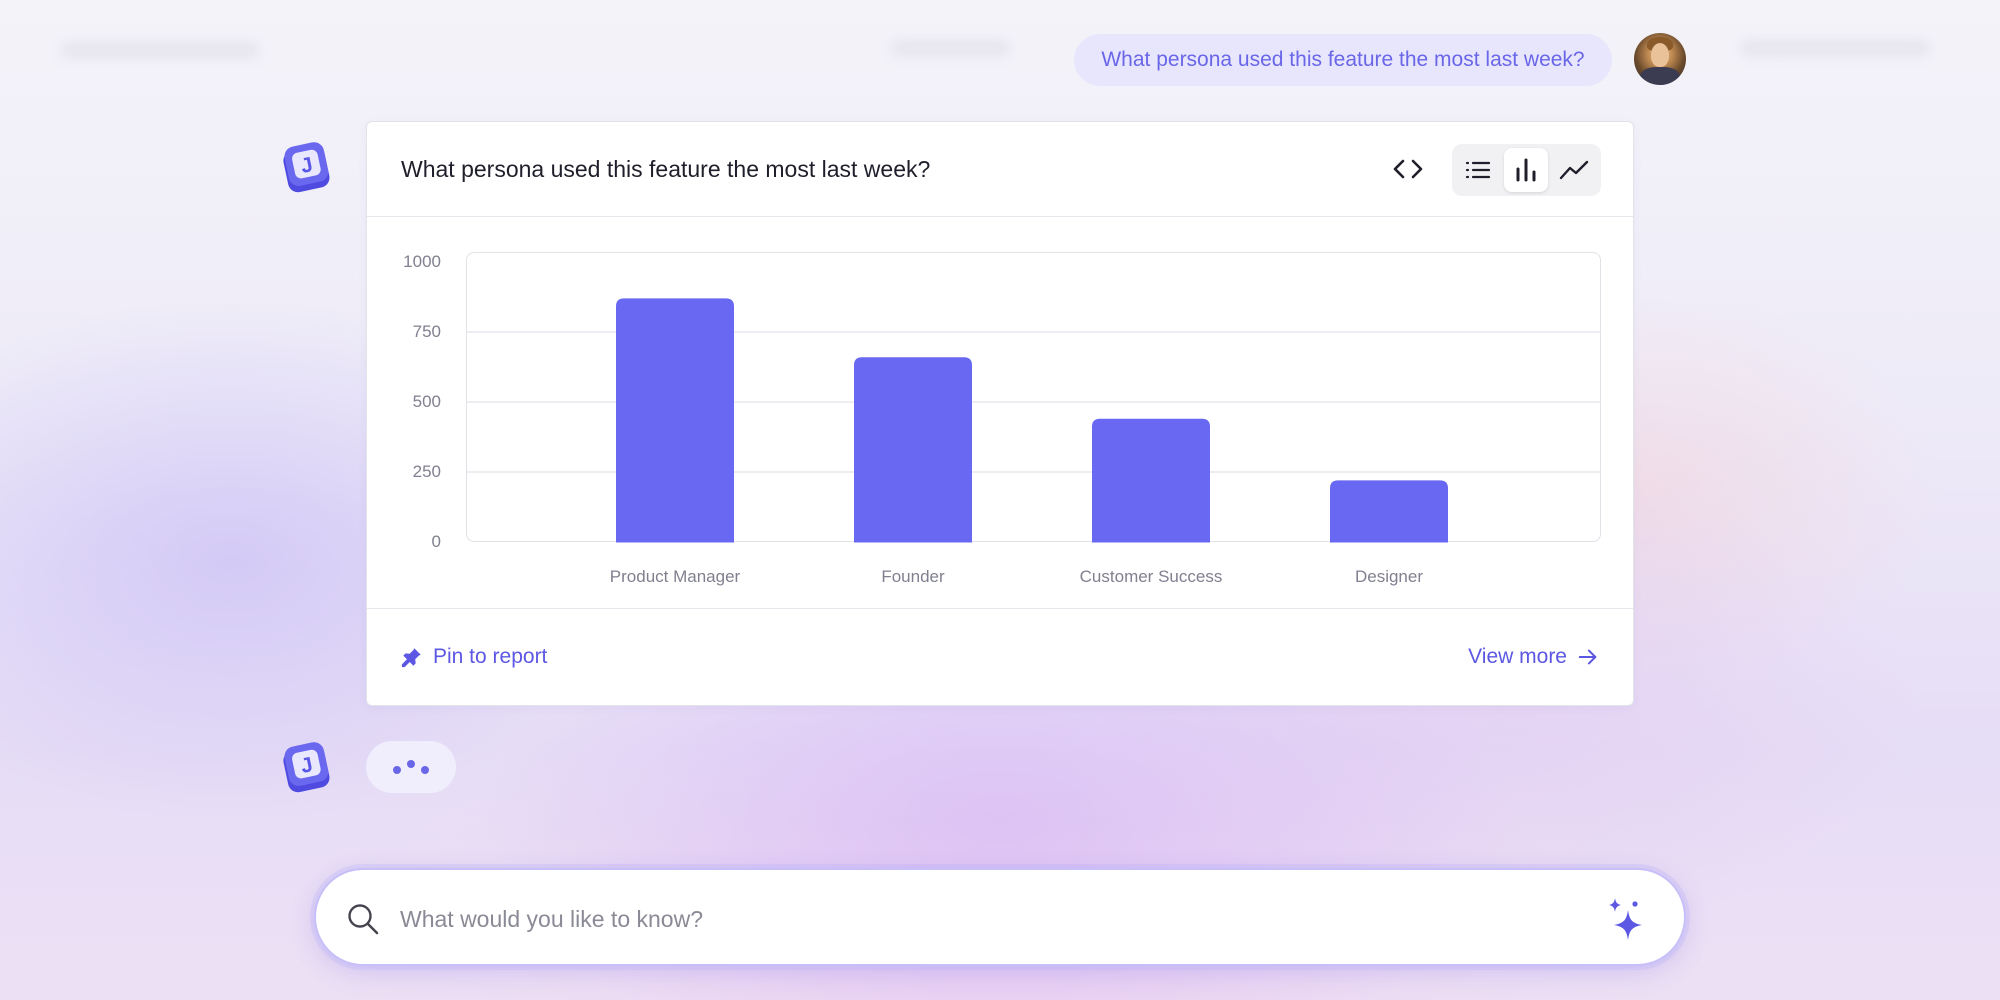 This screenshot has width=2000, height=1000. Describe the element at coordinates (1660, 59) in the screenshot. I see `avatar` at that location.